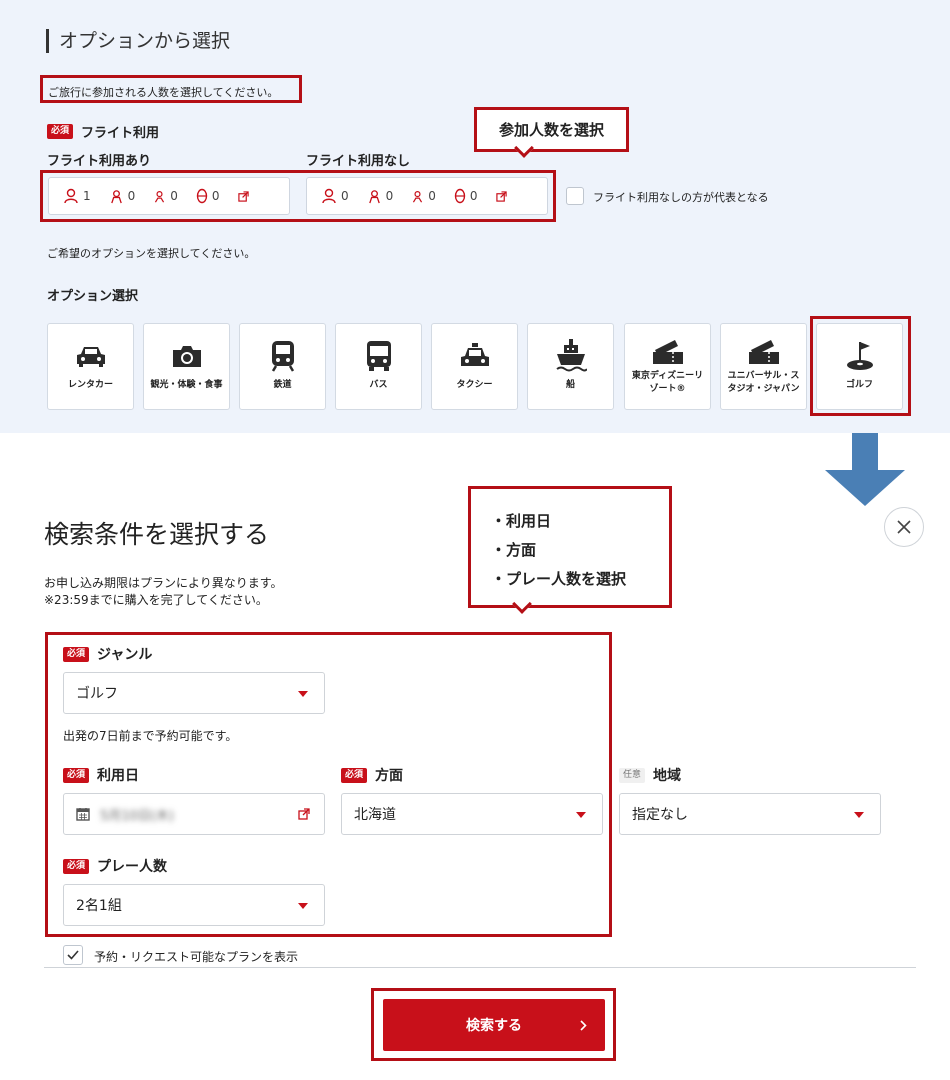 This screenshot has height=1080, width=950. Describe the element at coordinates (493, 1024) in the screenshot. I see `highlight-search-button` at that location.